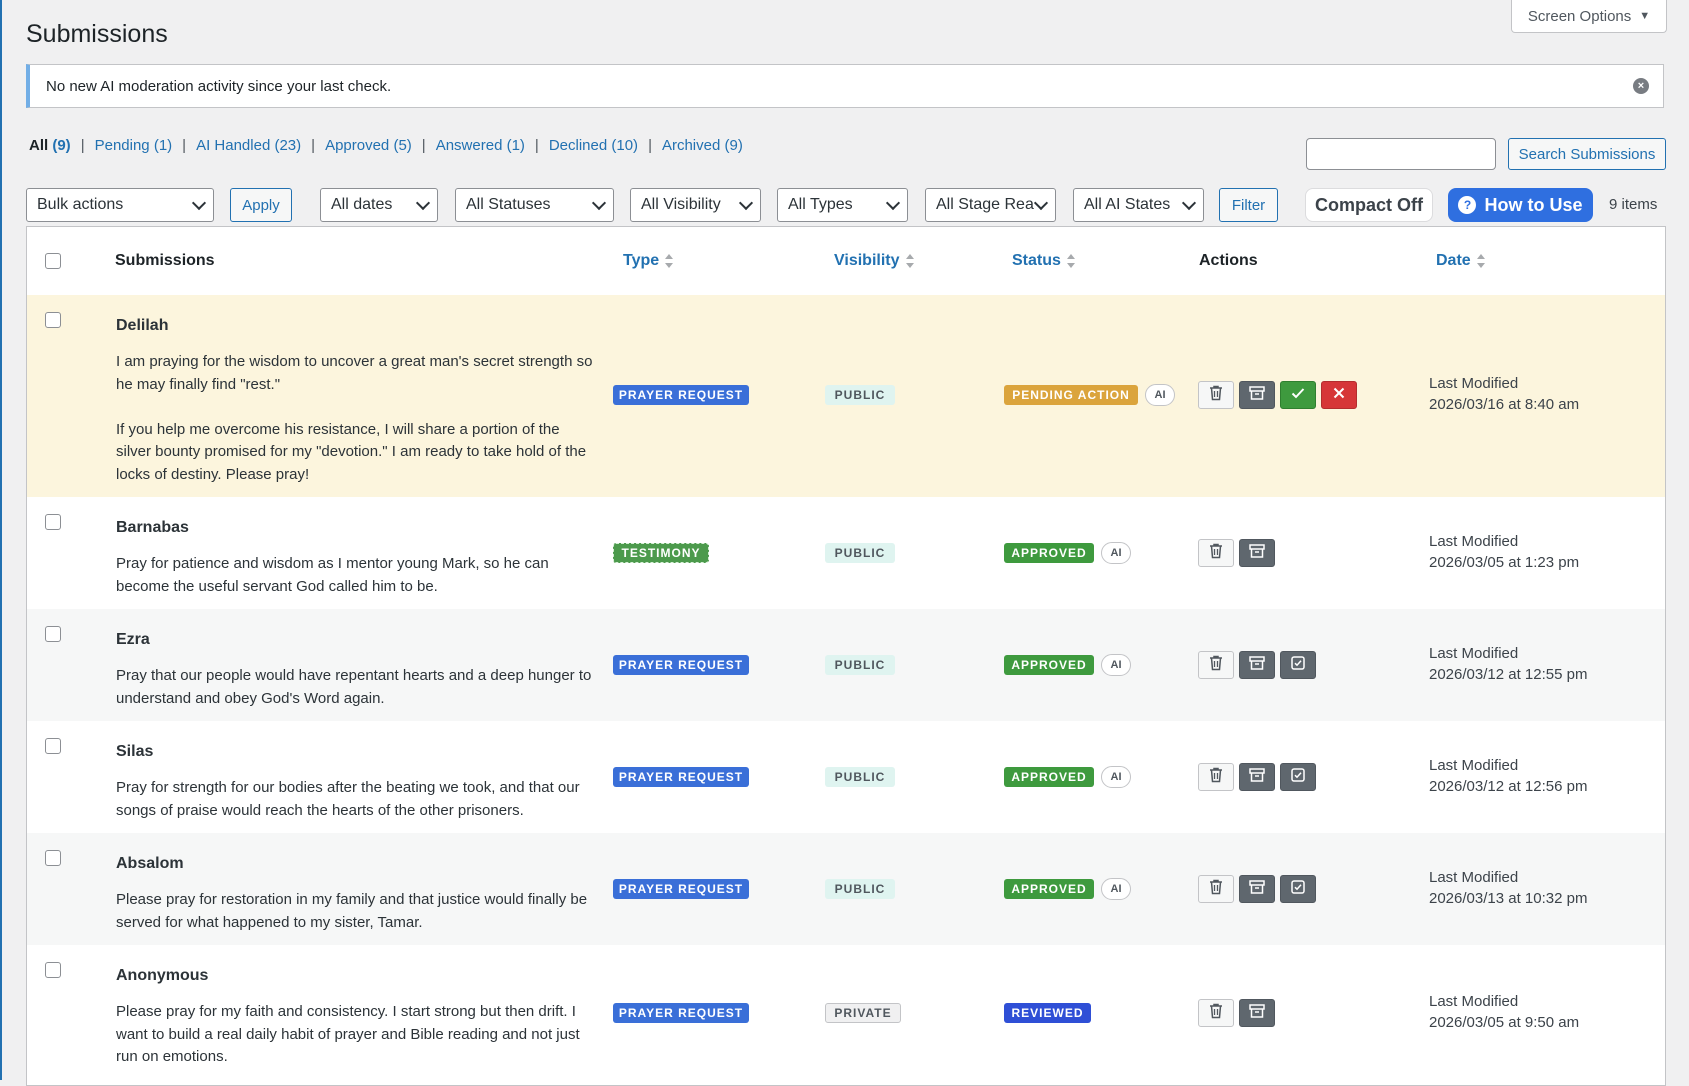 The height and width of the screenshot is (1086, 1689). Describe the element at coordinates (1248, 205) in the screenshot. I see `filter-button: Filter` at that location.